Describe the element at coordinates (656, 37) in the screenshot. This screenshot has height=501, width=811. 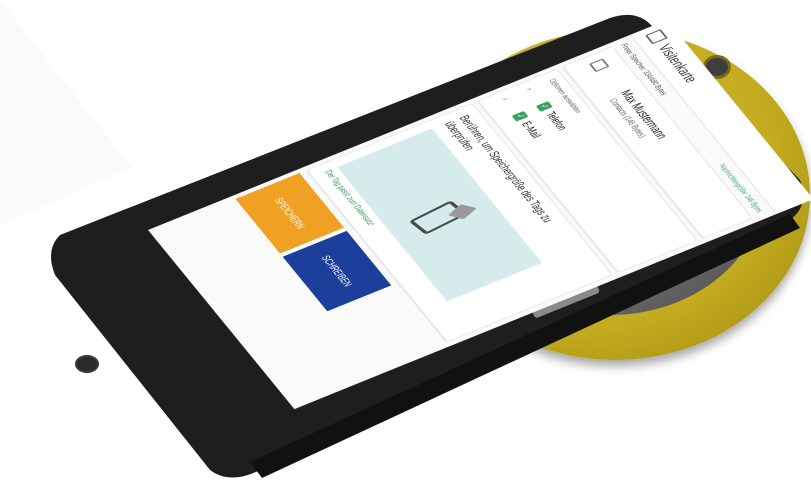
I see `contact-card-icon` at that location.